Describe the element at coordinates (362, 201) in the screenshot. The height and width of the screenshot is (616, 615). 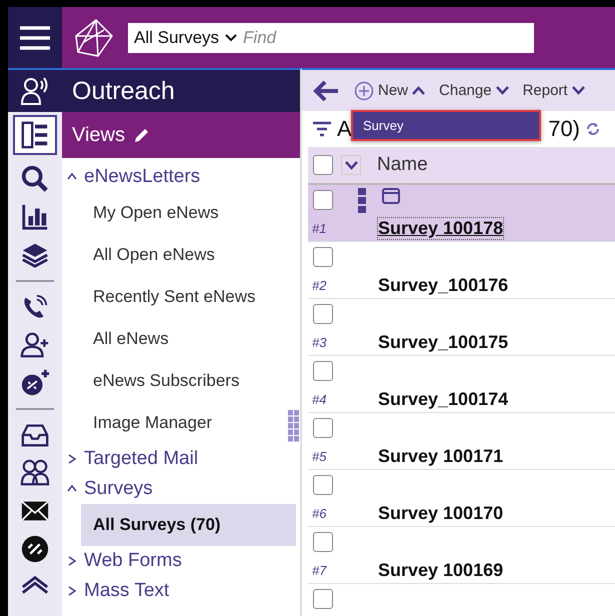
I see `kebab-icon` at that location.